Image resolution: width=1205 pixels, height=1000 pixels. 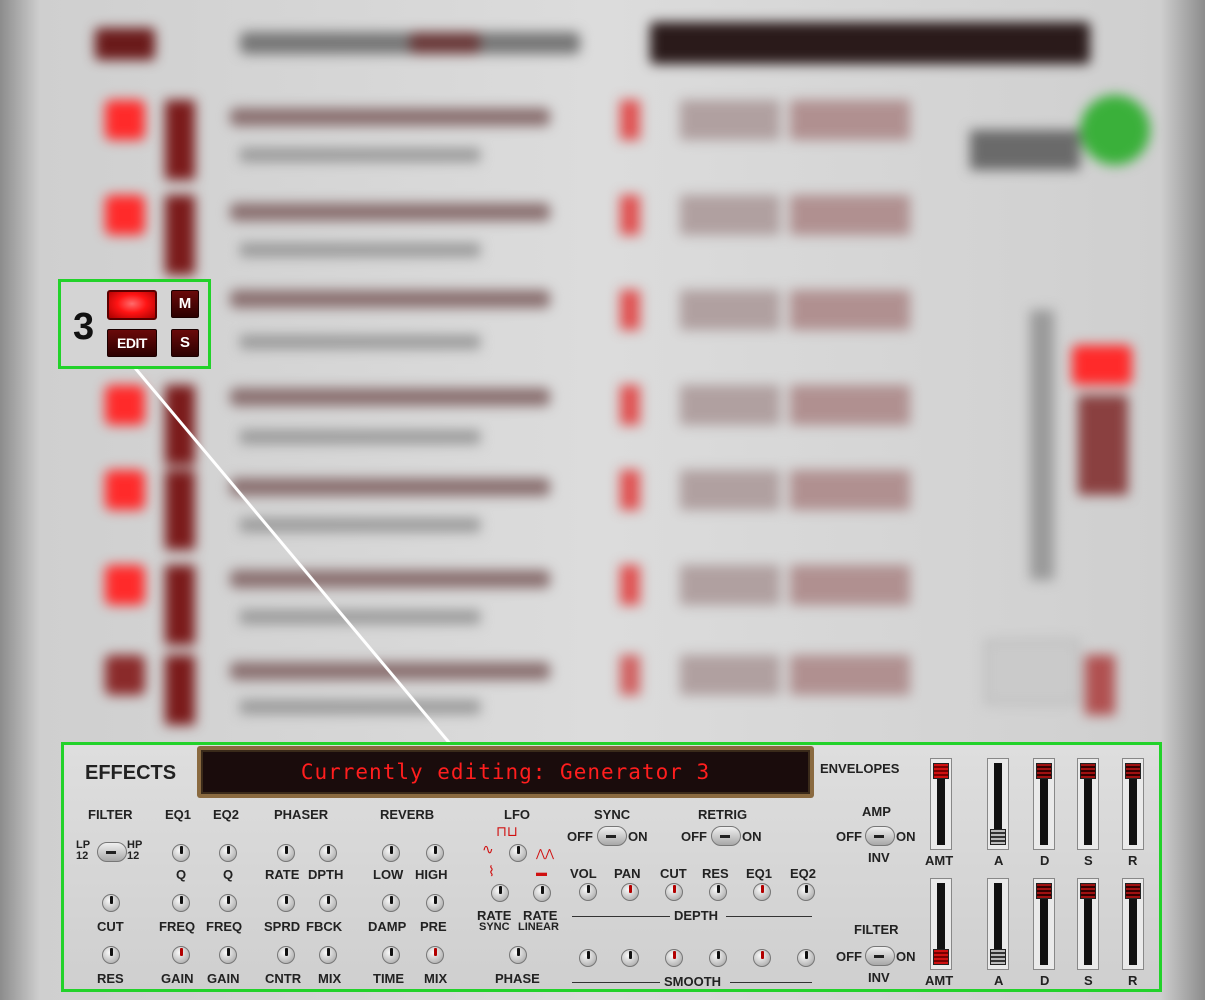 What do you see at coordinates (726, 836) in the screenshot?
I see `retrig-toggle` at bounding box center [726, 836].